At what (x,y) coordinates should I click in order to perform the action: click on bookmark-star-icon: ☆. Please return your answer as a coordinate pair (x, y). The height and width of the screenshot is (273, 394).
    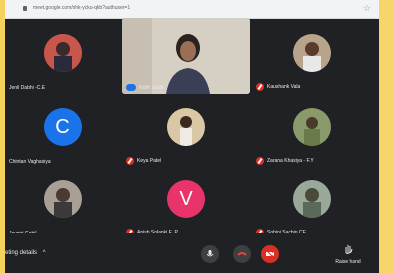
    Looking at the image, I should click on (367, 8).